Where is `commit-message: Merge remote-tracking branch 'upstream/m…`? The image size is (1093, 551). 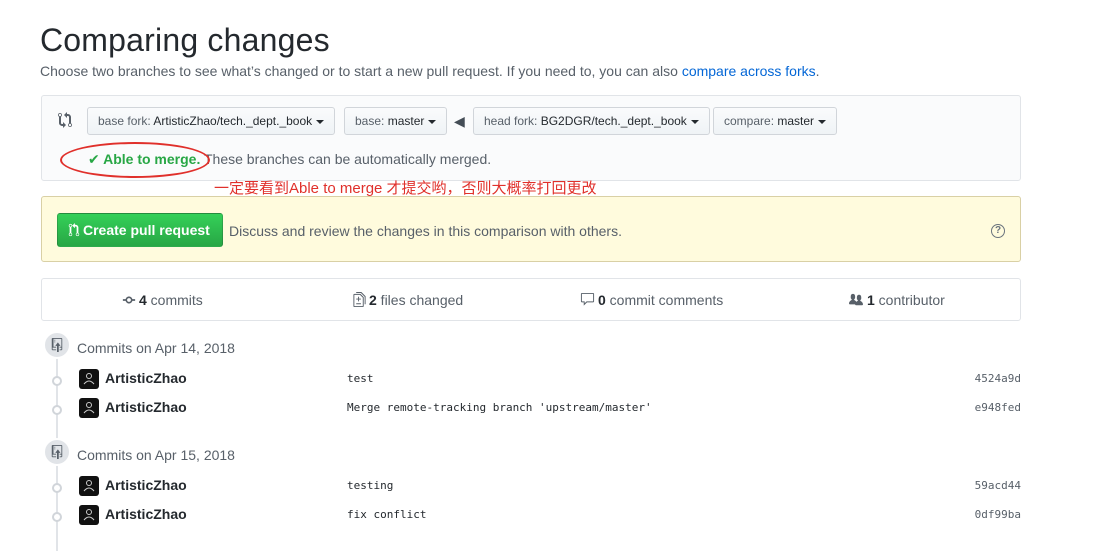
commit-message: Merge remote-tracking branch 'upstream/m… is located at coordinates (499, 407).